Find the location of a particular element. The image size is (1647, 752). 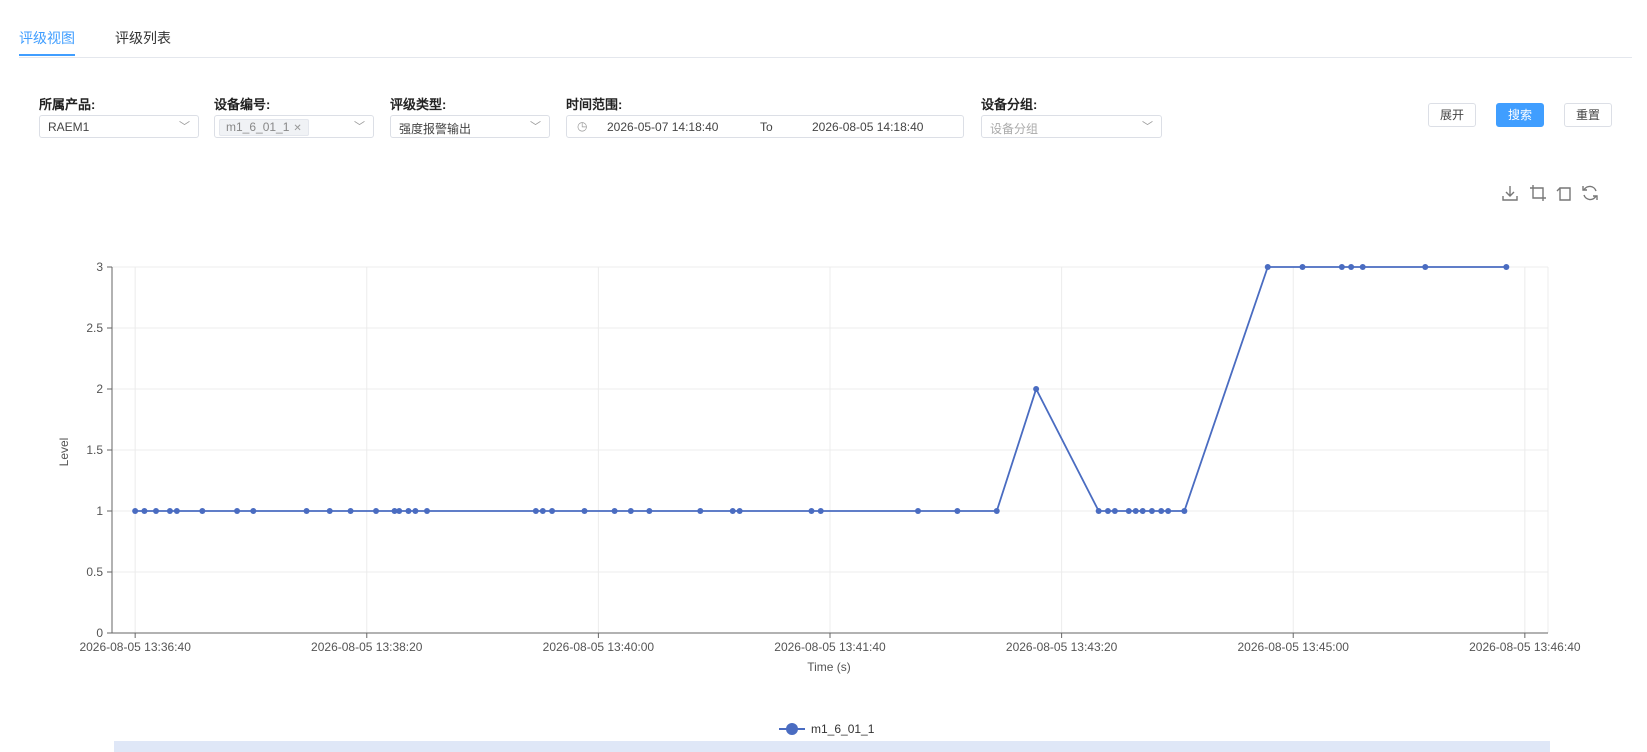

x-tick-label: 2026-08-05 13:36:40 is located at coordinates (135, 647).